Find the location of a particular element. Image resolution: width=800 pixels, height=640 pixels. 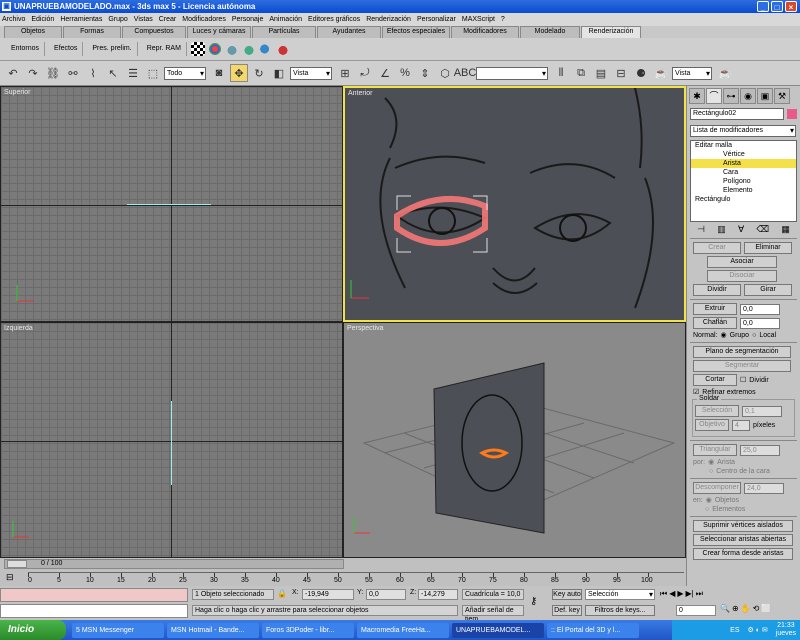

seleccion-spinner: 0,1 is located at coordinates (762, 411).